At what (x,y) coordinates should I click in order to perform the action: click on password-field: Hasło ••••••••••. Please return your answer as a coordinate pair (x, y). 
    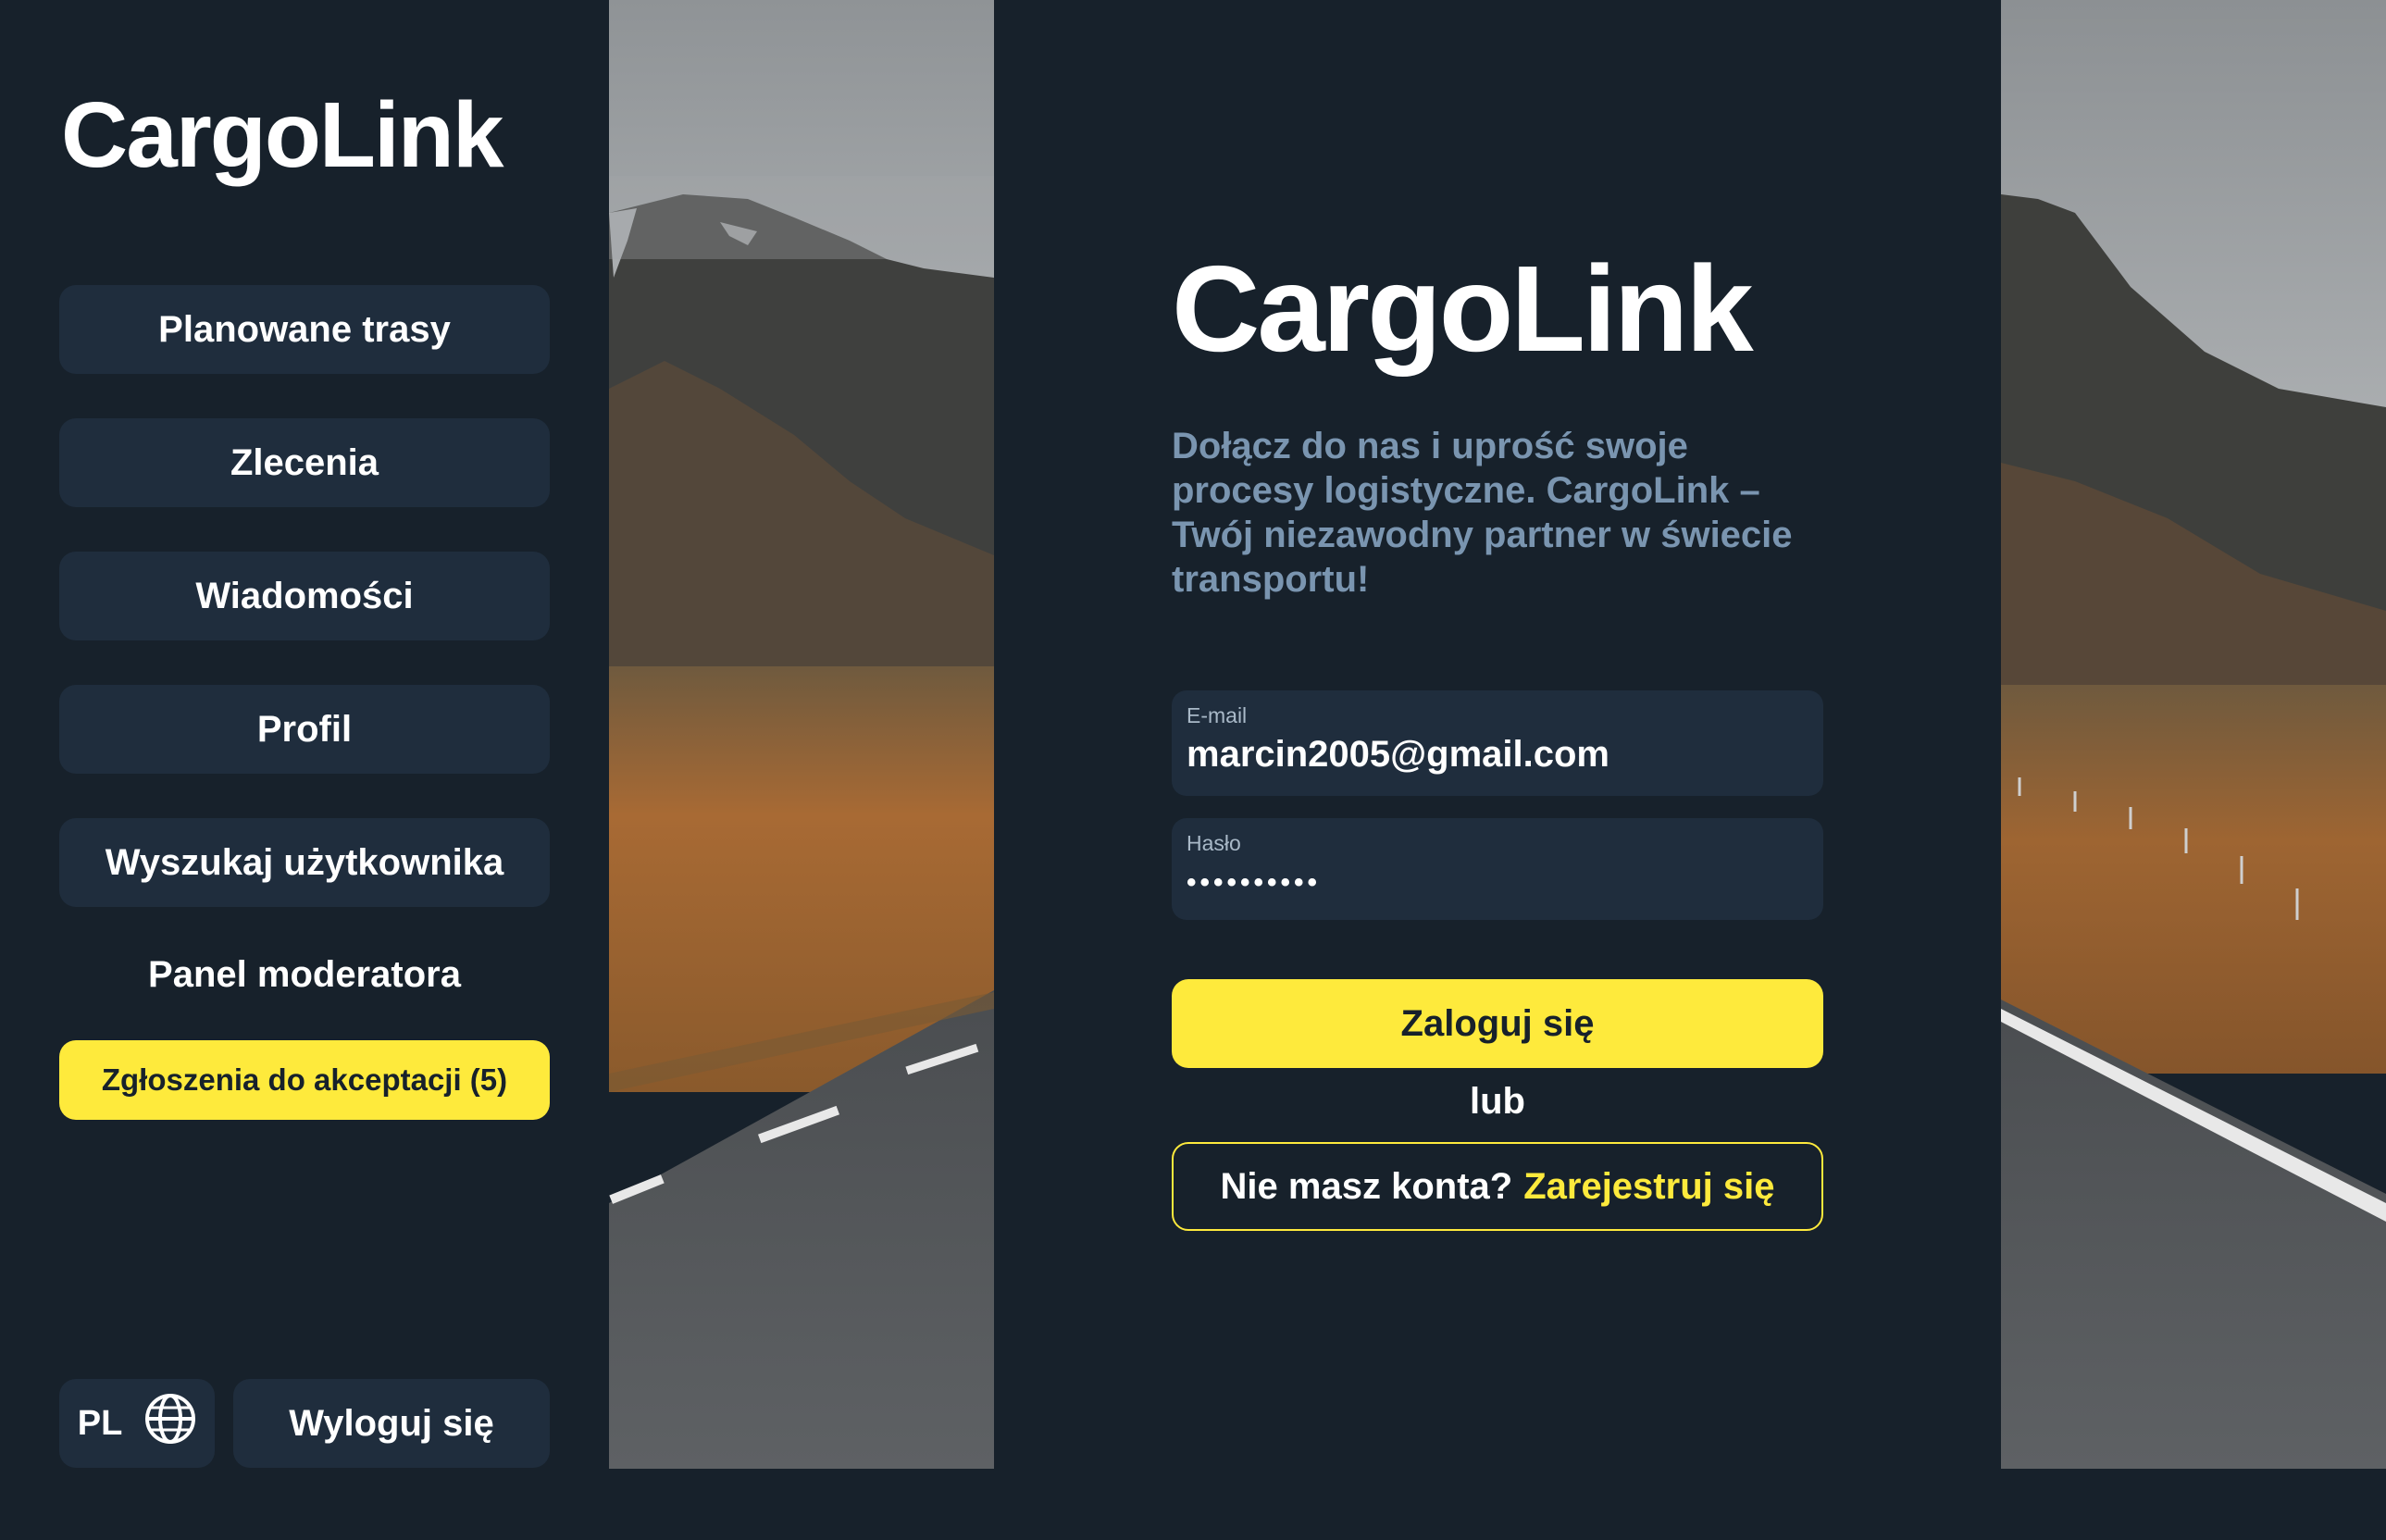
    Looking at the image, I should click on (1497, 869).